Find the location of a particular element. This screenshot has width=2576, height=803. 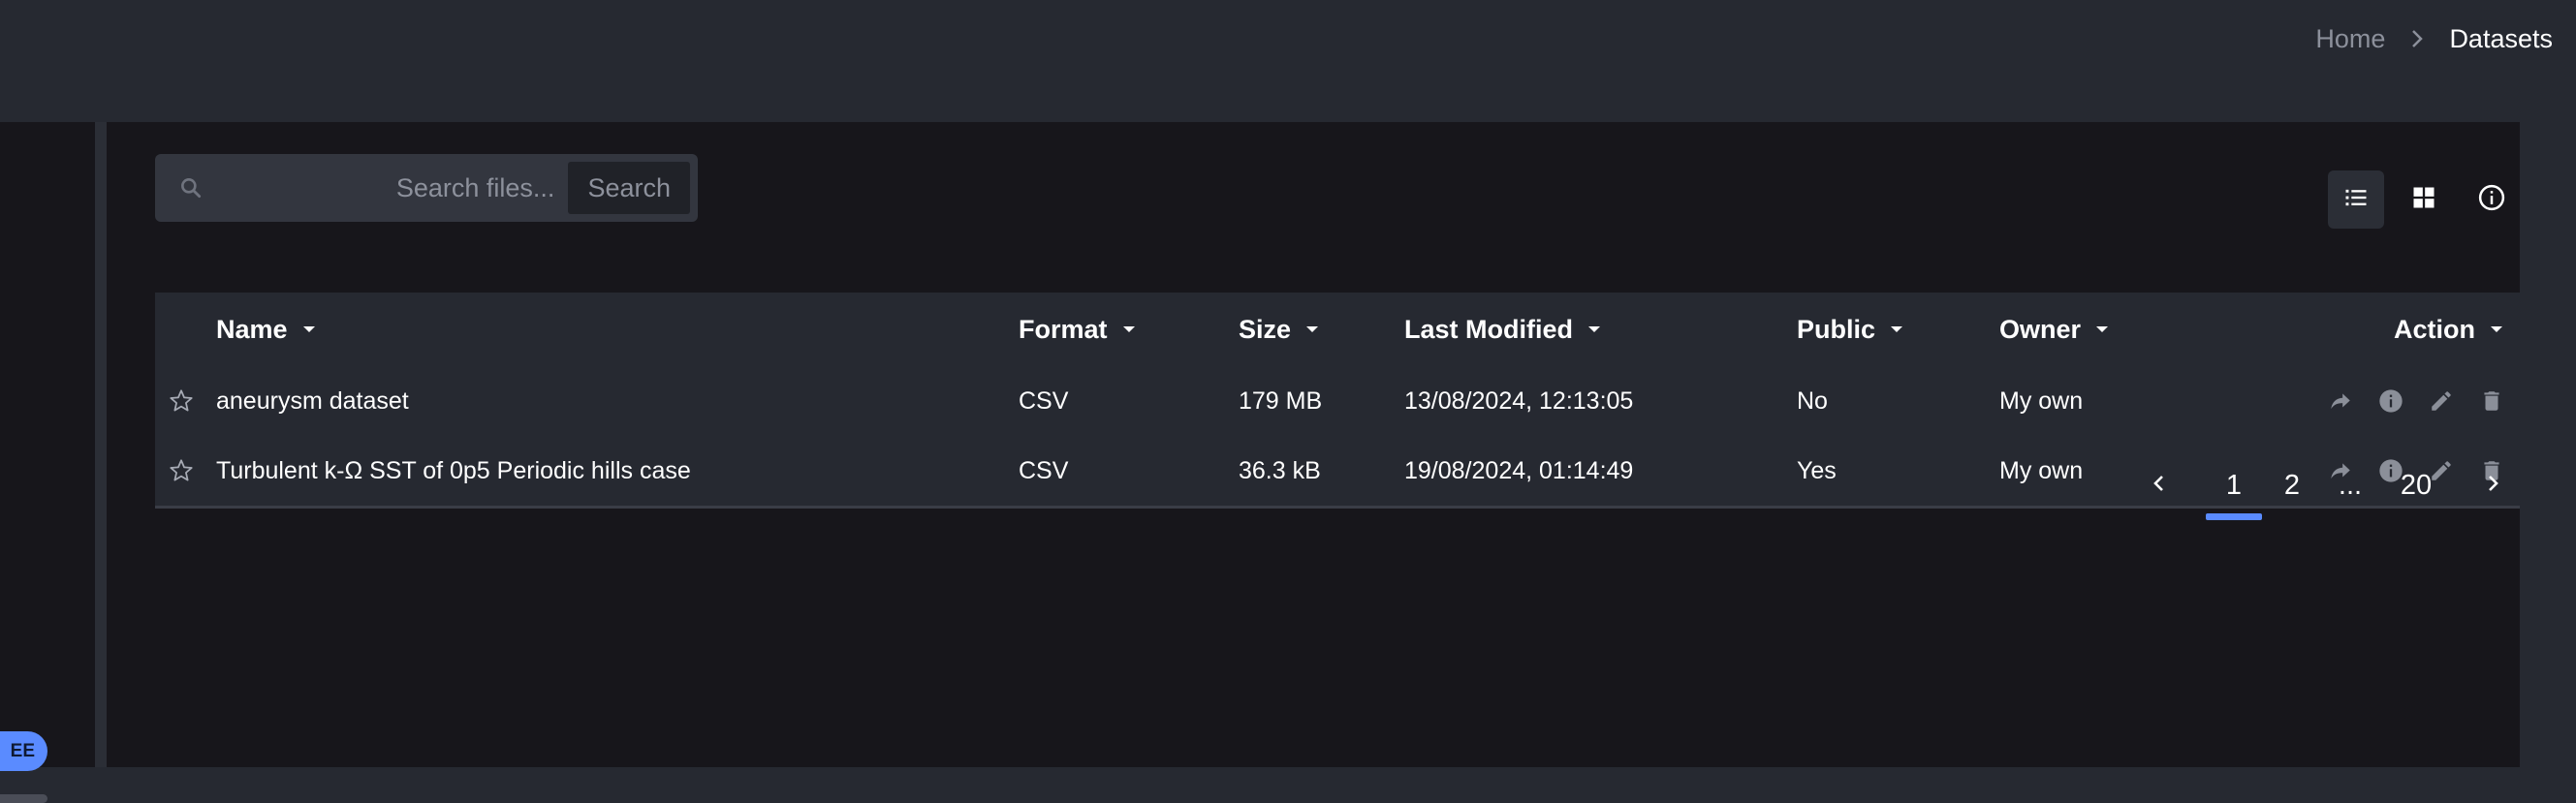

header-last-modified-label: Last Modified is located at coordinates (1488, 329).